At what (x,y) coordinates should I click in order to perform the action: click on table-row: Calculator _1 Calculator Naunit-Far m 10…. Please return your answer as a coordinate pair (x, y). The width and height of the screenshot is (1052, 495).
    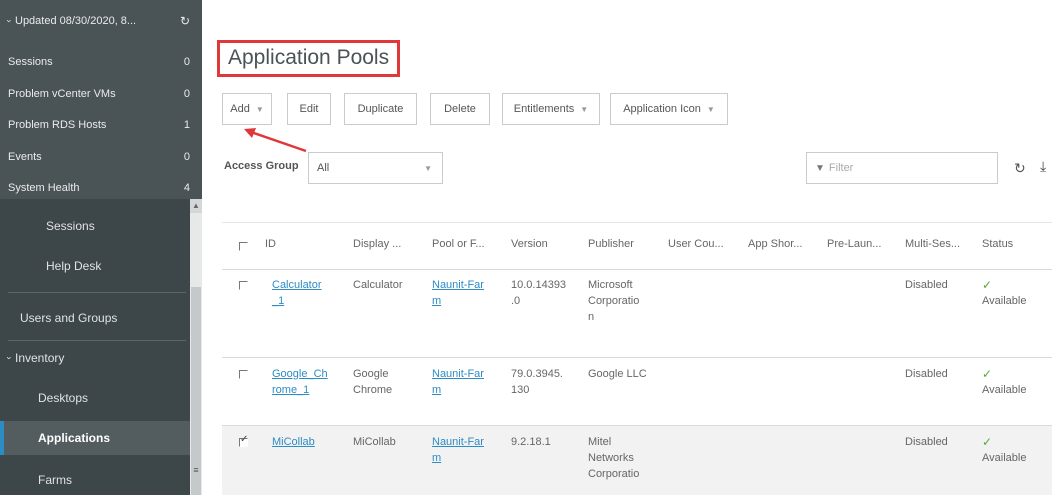
    Looking at the image, I should click on (637, 313).